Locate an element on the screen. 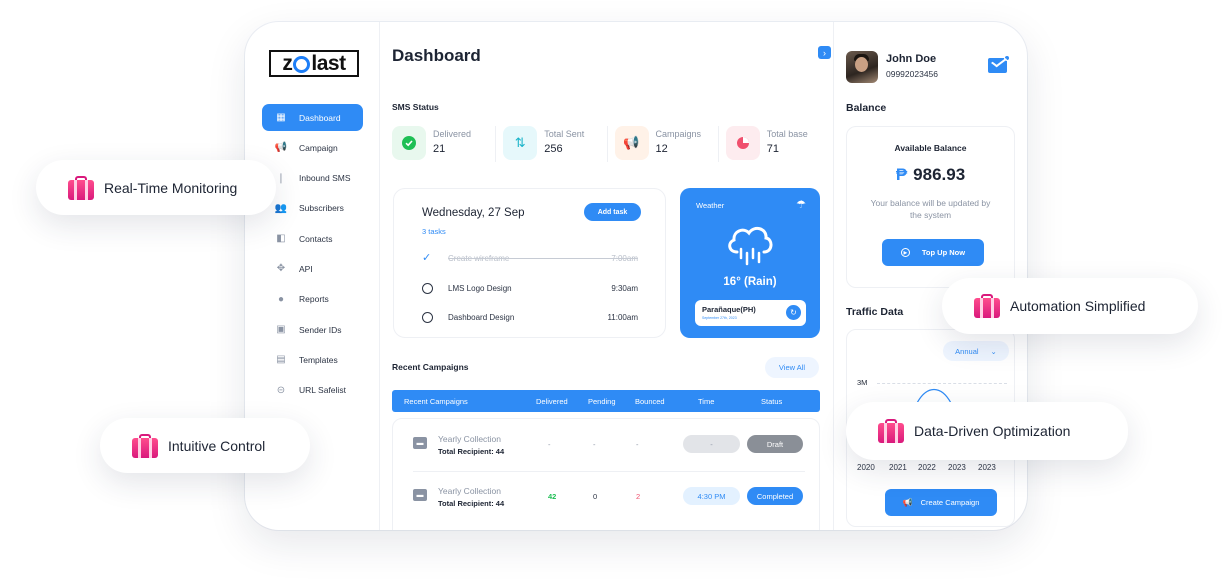  status-badge: Completed is located at coordinates (775, 496).